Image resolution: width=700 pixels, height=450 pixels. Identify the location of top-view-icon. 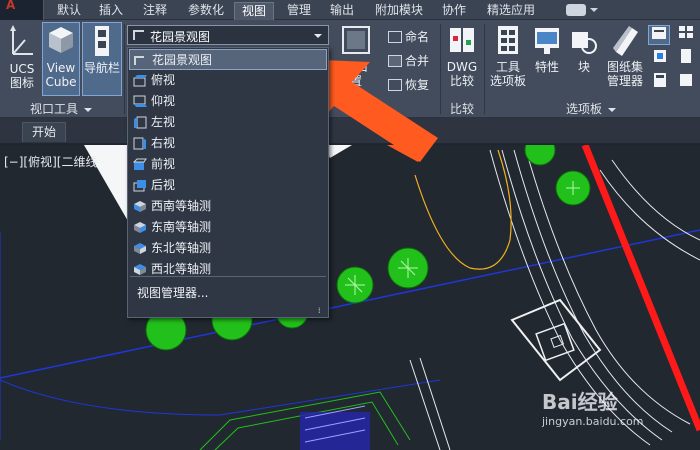
(140, 81).